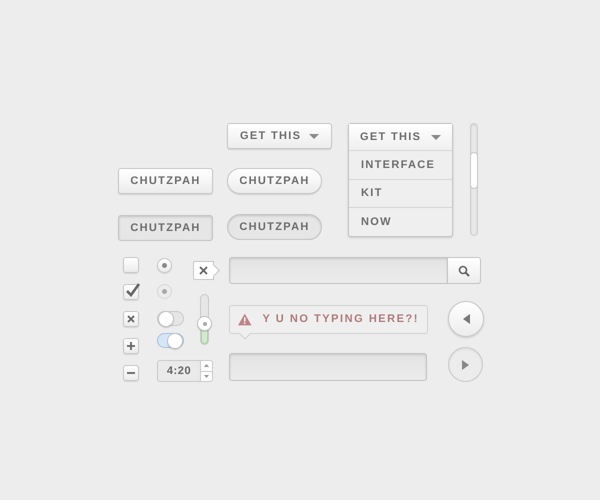  I want to click on radio-button, so click(164, 265).